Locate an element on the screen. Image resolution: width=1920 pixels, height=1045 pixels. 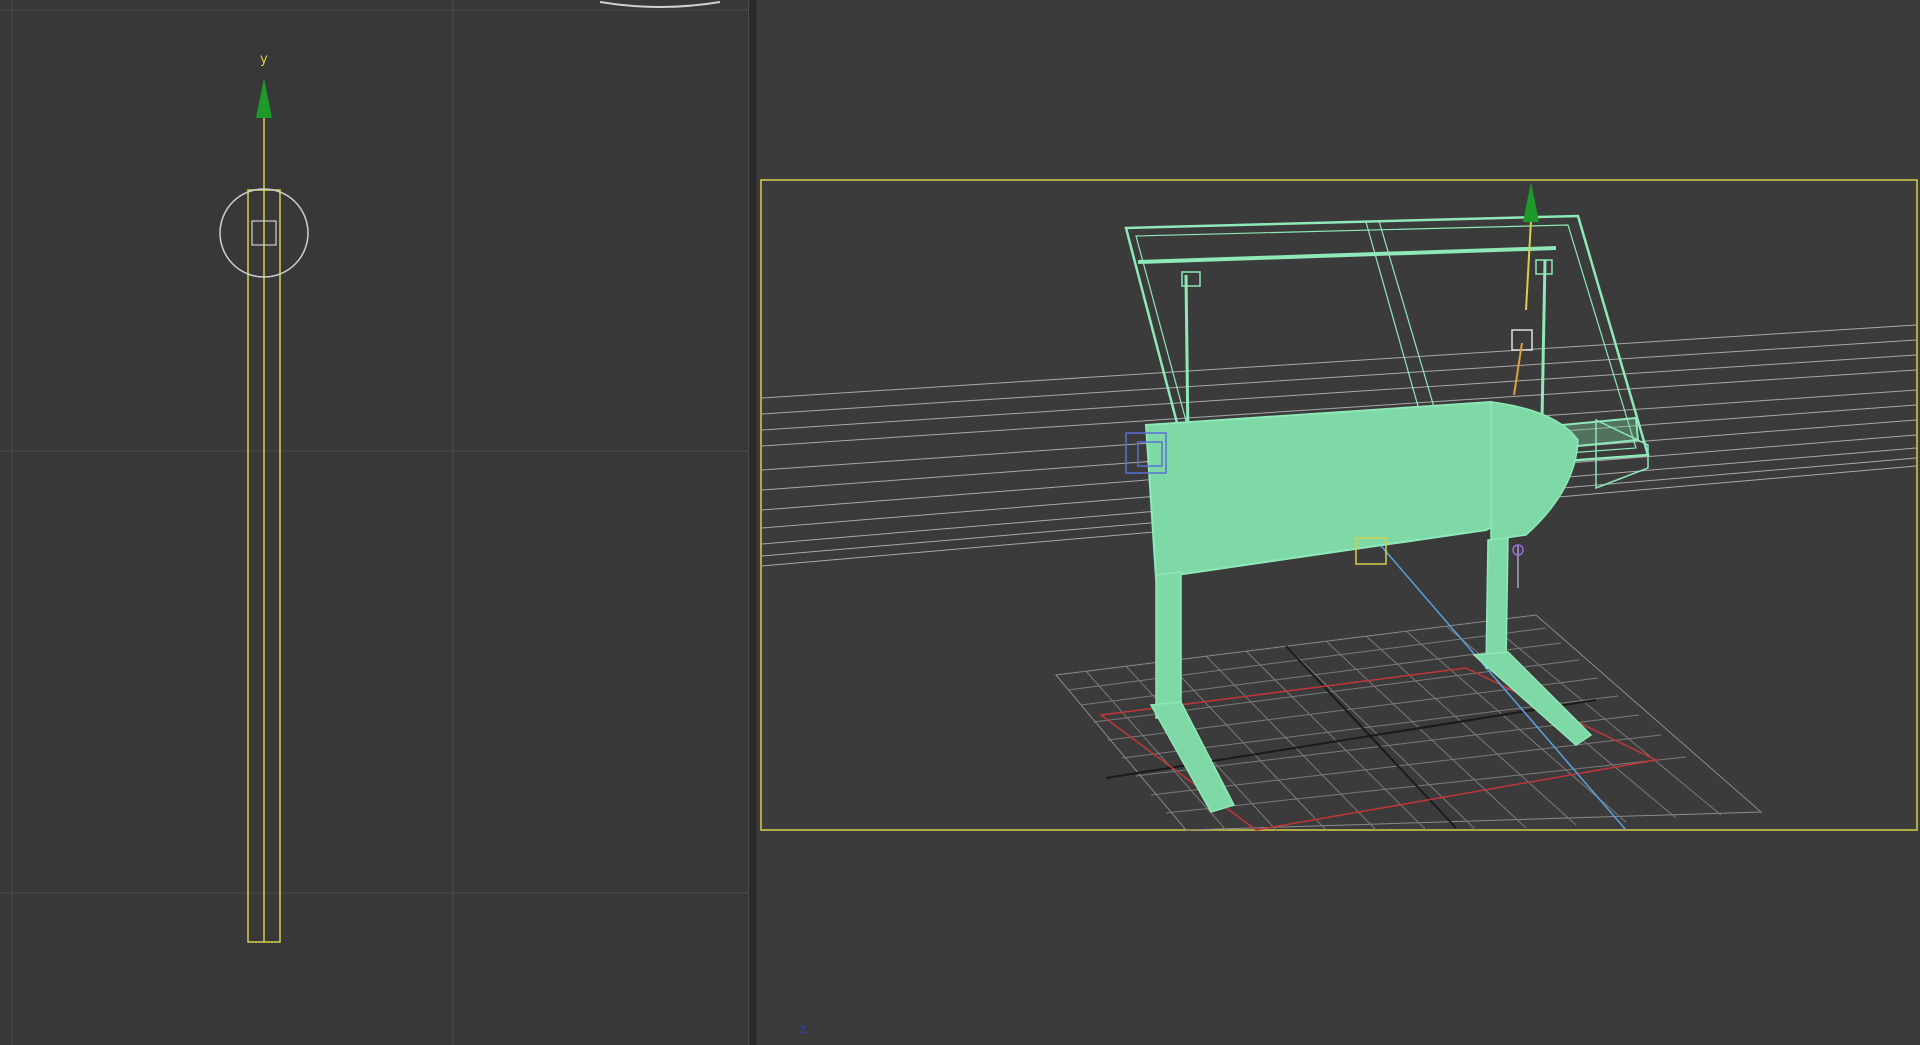
gizmo-y-axis-line is located at coordinates (1528, 265).